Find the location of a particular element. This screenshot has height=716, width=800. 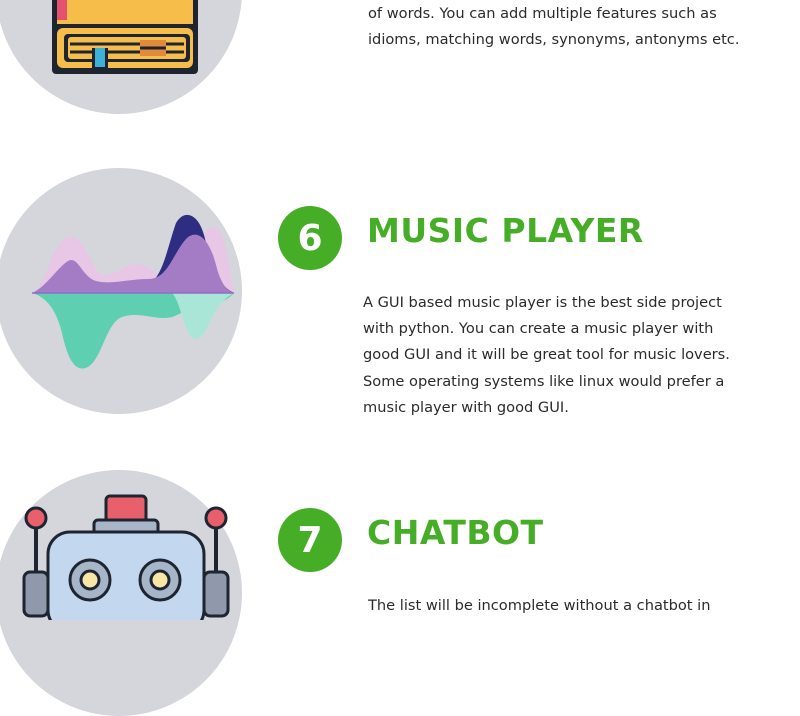

section6-line: music player with good GUI. is located at coordinates (466, 407).